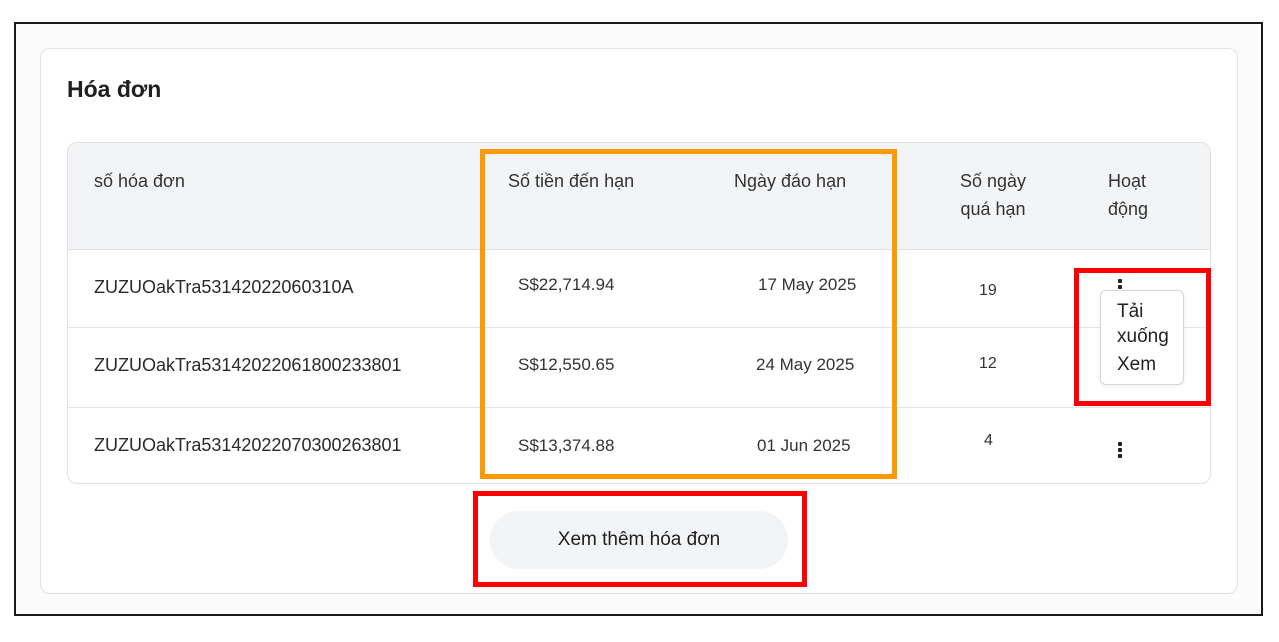  What do you see at coordinates (1120, 451) in the screenshot?
I see `kebab-vertical-icon` at bounding box center [1120, 451].